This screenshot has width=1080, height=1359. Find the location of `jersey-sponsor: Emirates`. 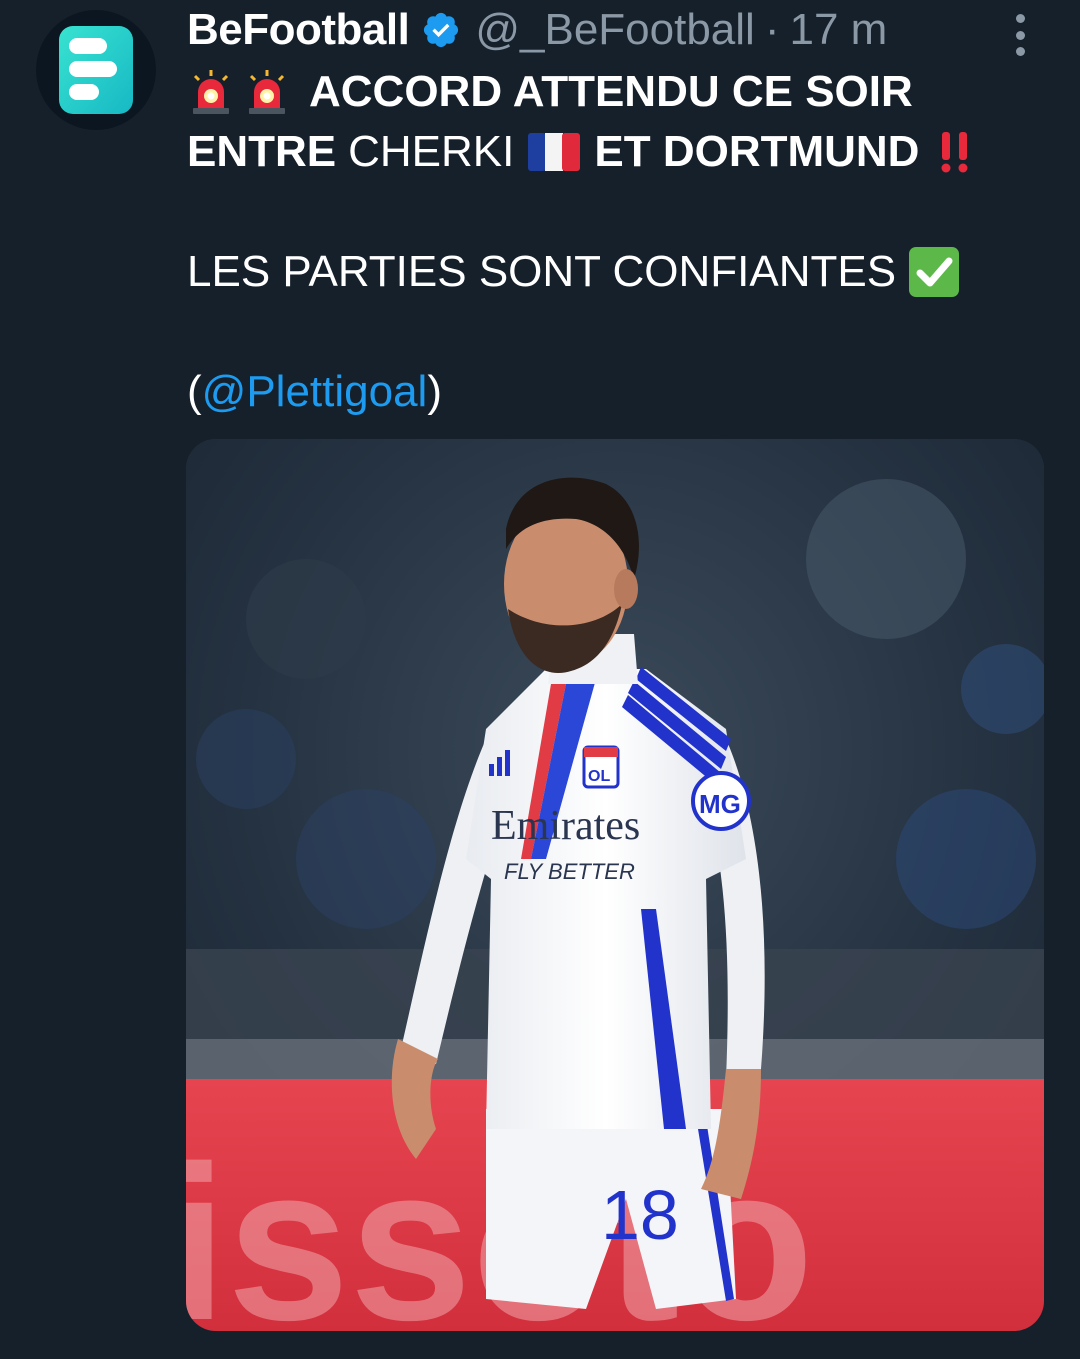

jersey-sponsor: Emirates is located at coordinates (565, 826).